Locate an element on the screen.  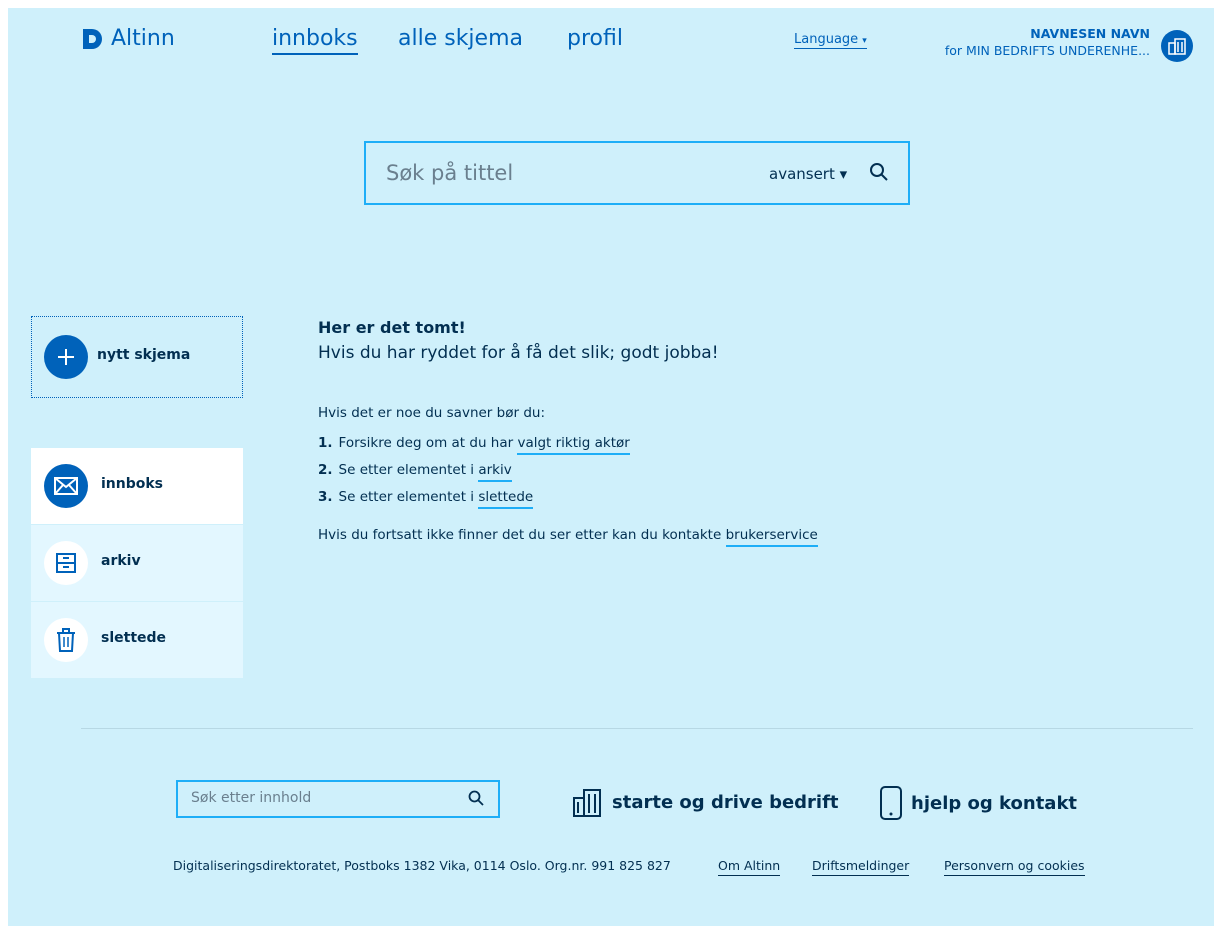
empty-title: Her er det tomt! is located at coordinates (392, 327).